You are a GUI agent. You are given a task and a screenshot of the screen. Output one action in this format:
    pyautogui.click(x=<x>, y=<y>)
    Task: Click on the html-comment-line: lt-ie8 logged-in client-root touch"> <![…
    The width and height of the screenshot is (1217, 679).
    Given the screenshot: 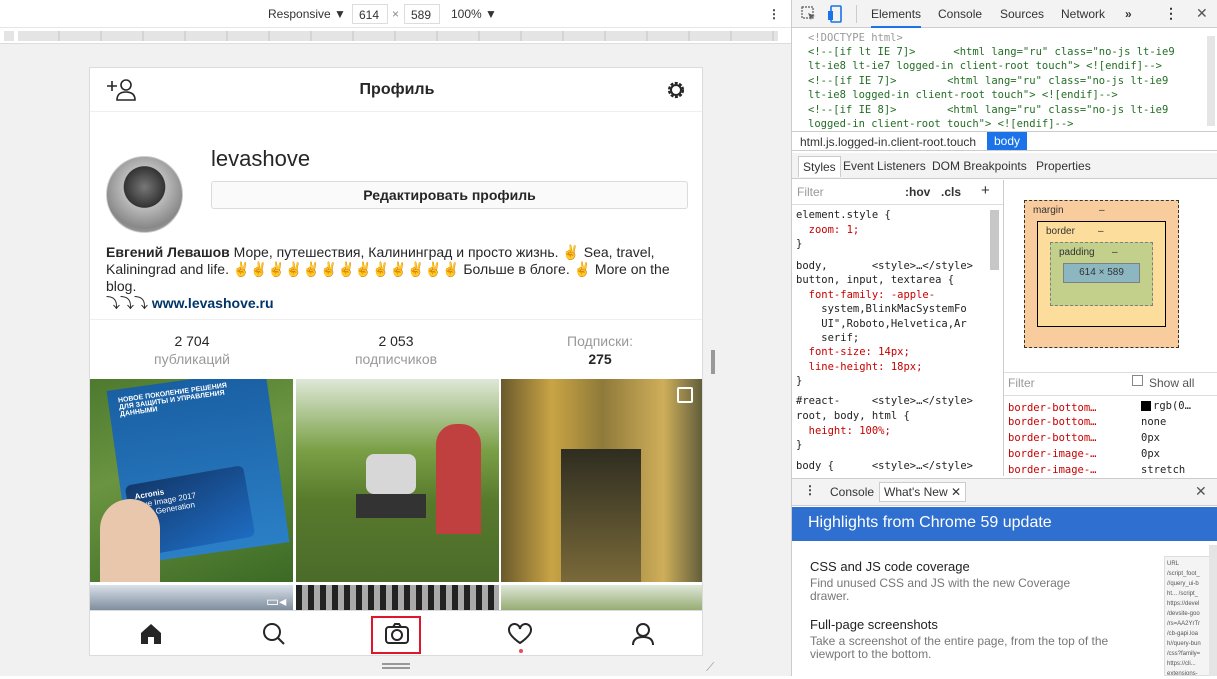 What is the action you would take?
    pyautogui.click(x=963, y=95)
    